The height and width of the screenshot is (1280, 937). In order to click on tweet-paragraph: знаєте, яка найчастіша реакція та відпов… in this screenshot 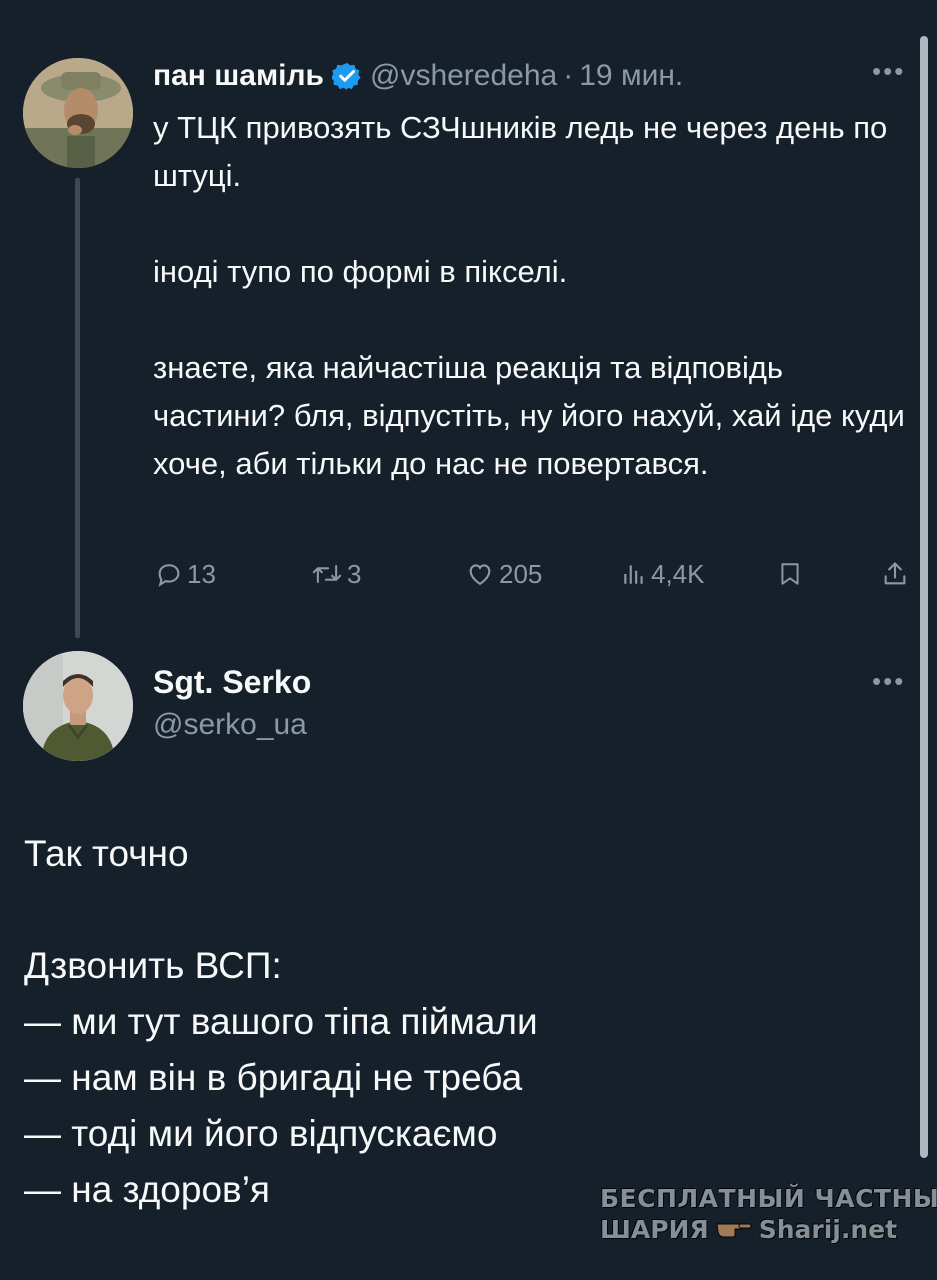, I will do `click(529, 415)`.